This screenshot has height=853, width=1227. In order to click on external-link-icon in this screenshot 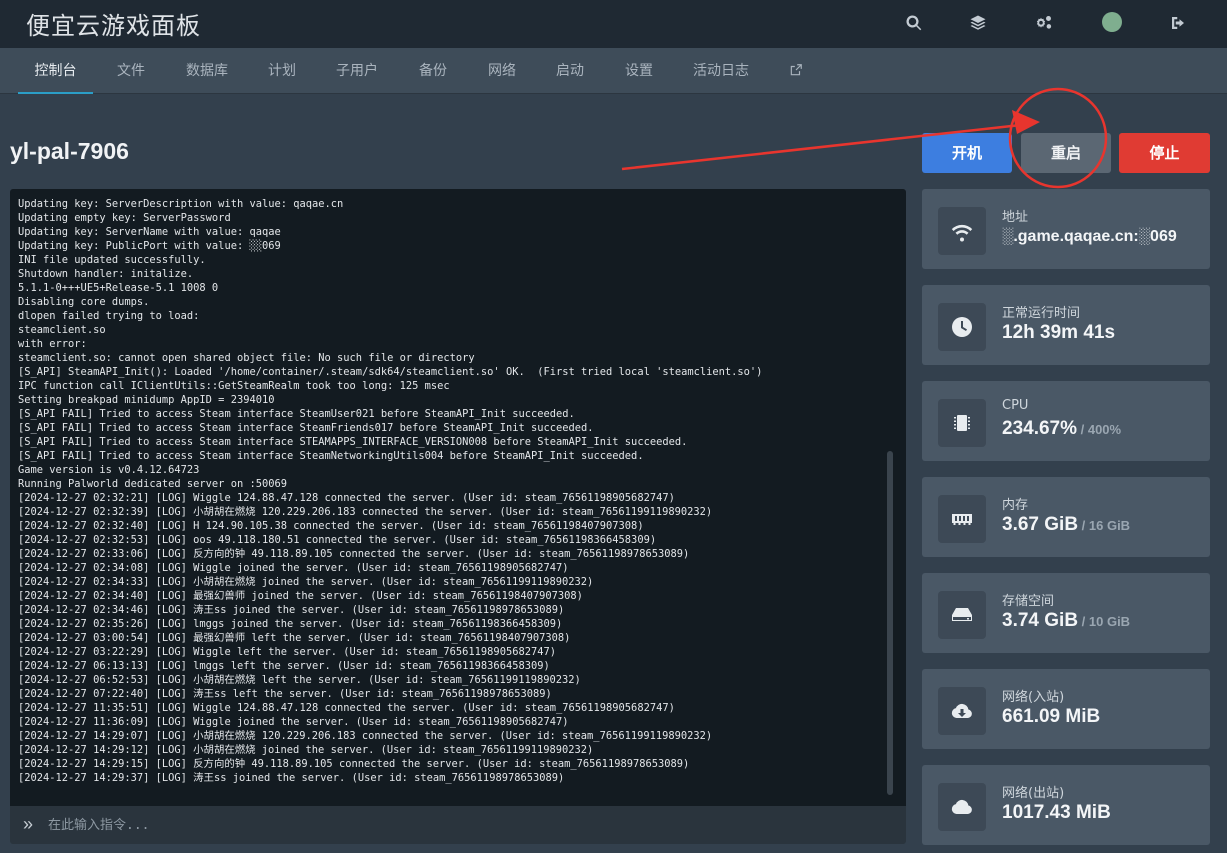, I will do `click(797, 71)`.